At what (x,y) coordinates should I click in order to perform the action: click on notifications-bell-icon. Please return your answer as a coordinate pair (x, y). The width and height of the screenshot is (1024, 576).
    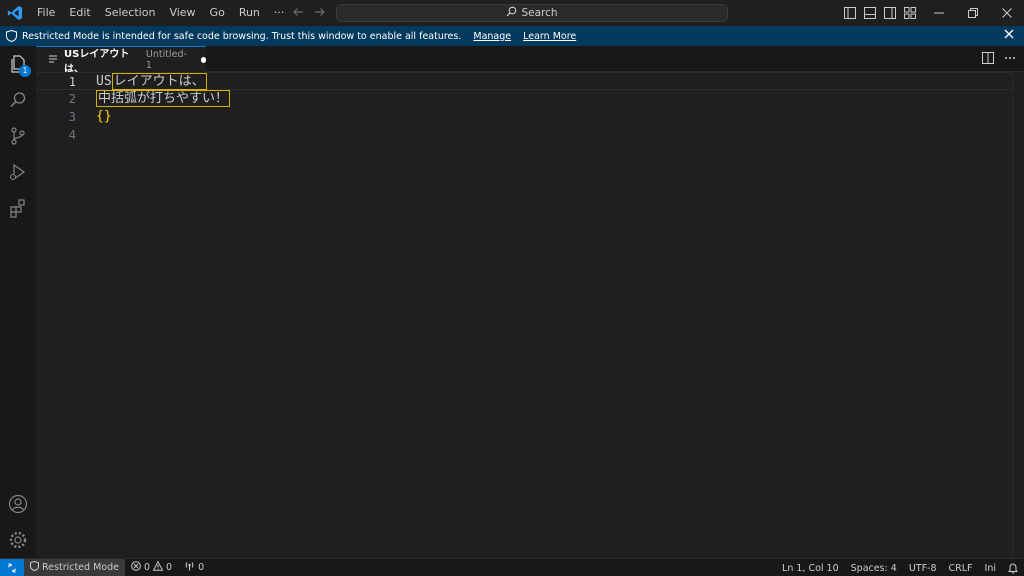
    Looking at the image, I should click on (1013, 567).